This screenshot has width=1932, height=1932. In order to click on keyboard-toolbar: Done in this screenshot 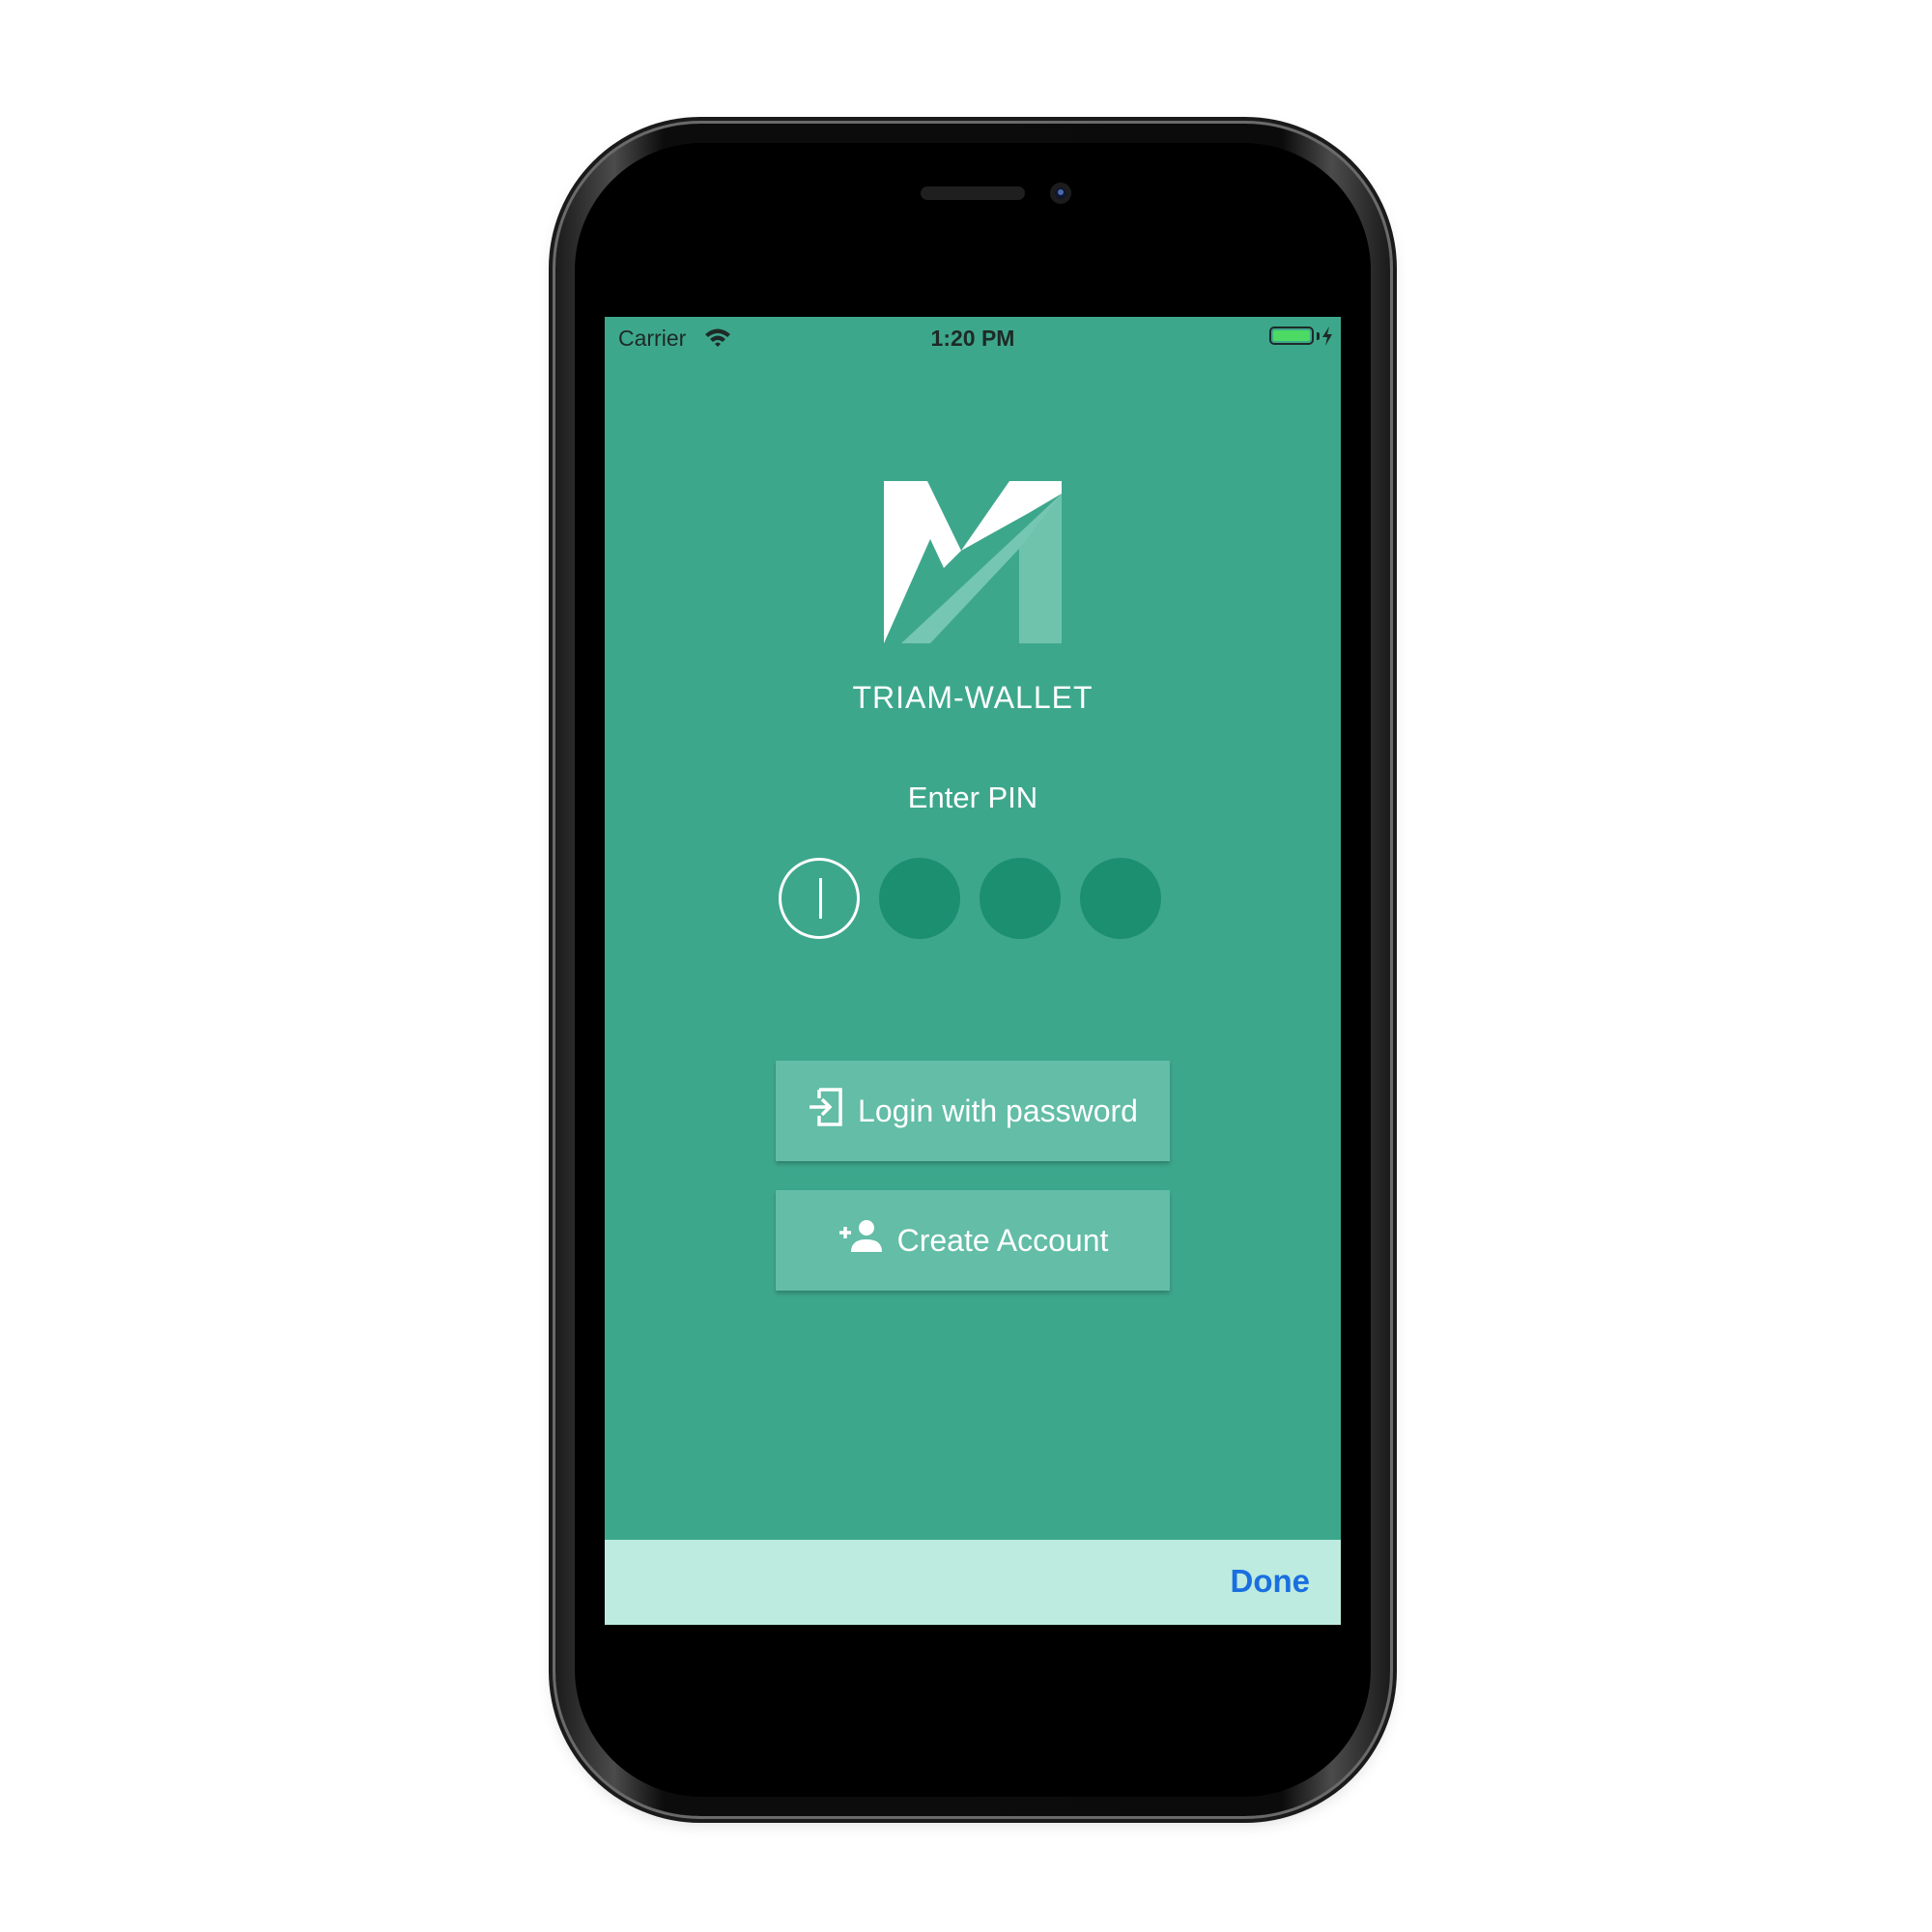, I will do `click(973, 1582)`.